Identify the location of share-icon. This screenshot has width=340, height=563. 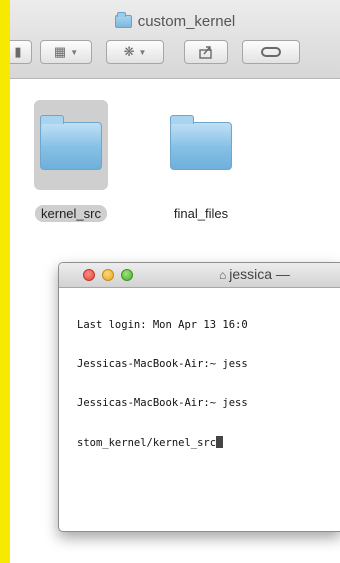
(205, 52).